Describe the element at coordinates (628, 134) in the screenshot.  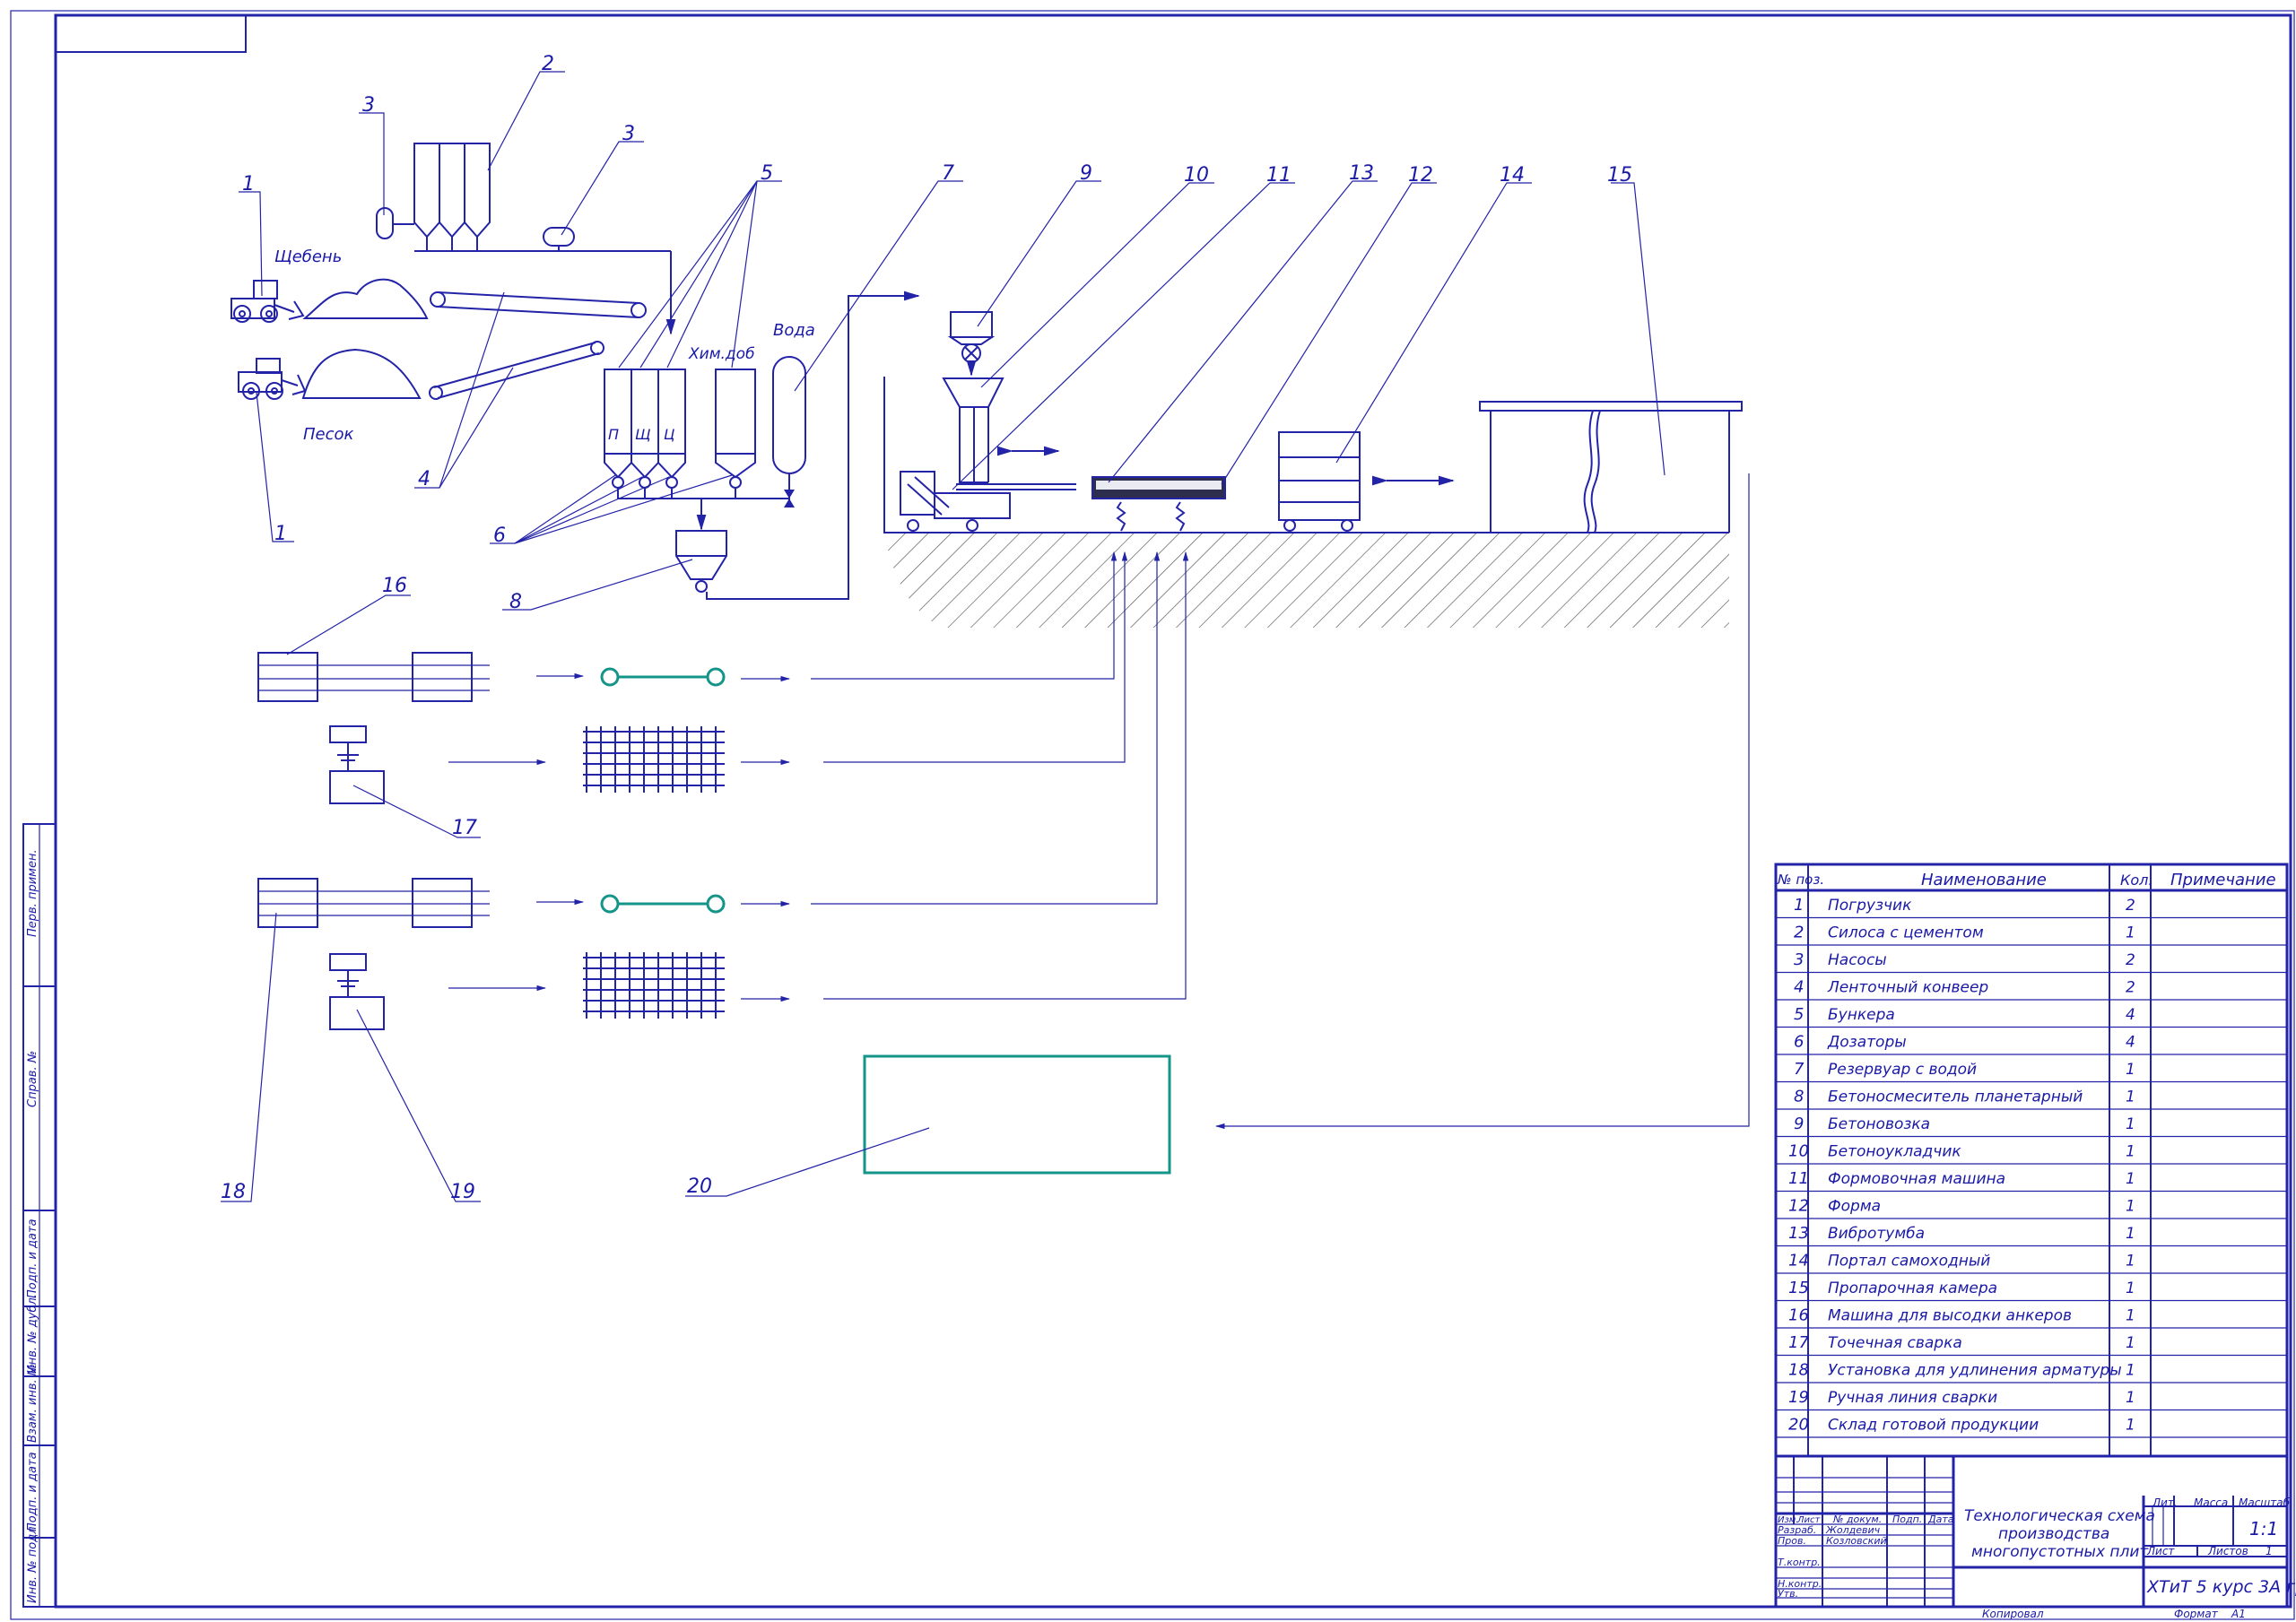
I see `callout-3b: 3` at that location.